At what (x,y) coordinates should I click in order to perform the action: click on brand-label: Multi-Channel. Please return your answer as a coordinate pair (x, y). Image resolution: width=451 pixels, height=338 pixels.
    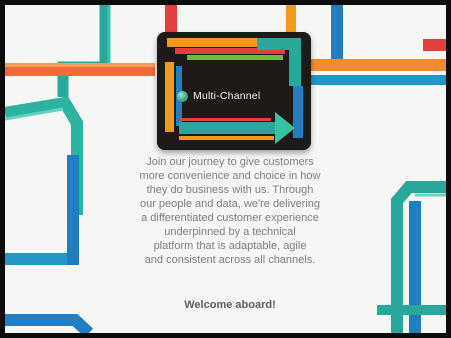
    Looking at the image, I should click on (218, 96).